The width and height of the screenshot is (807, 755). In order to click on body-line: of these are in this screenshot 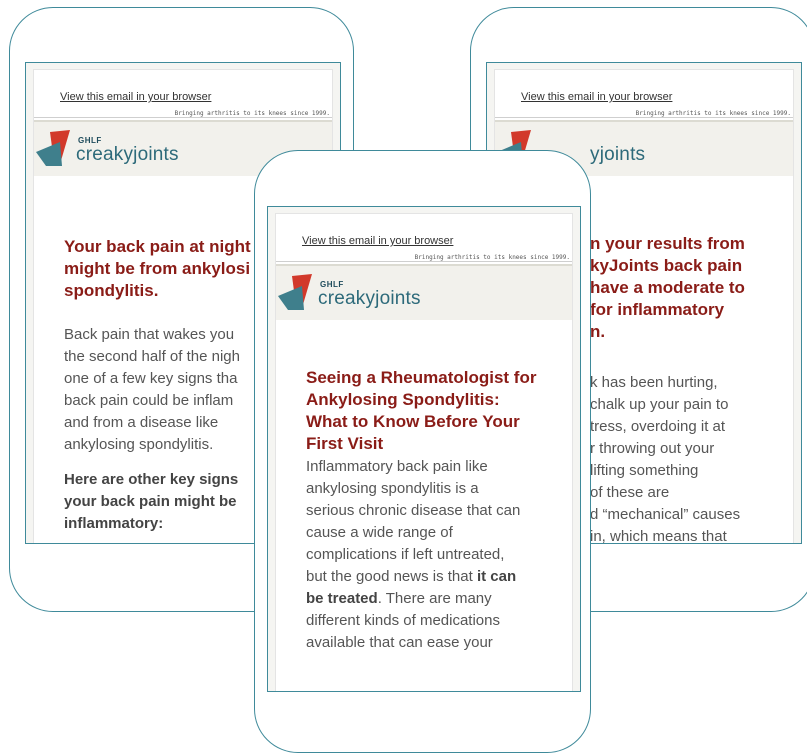, I will do `click(630, 492)`.